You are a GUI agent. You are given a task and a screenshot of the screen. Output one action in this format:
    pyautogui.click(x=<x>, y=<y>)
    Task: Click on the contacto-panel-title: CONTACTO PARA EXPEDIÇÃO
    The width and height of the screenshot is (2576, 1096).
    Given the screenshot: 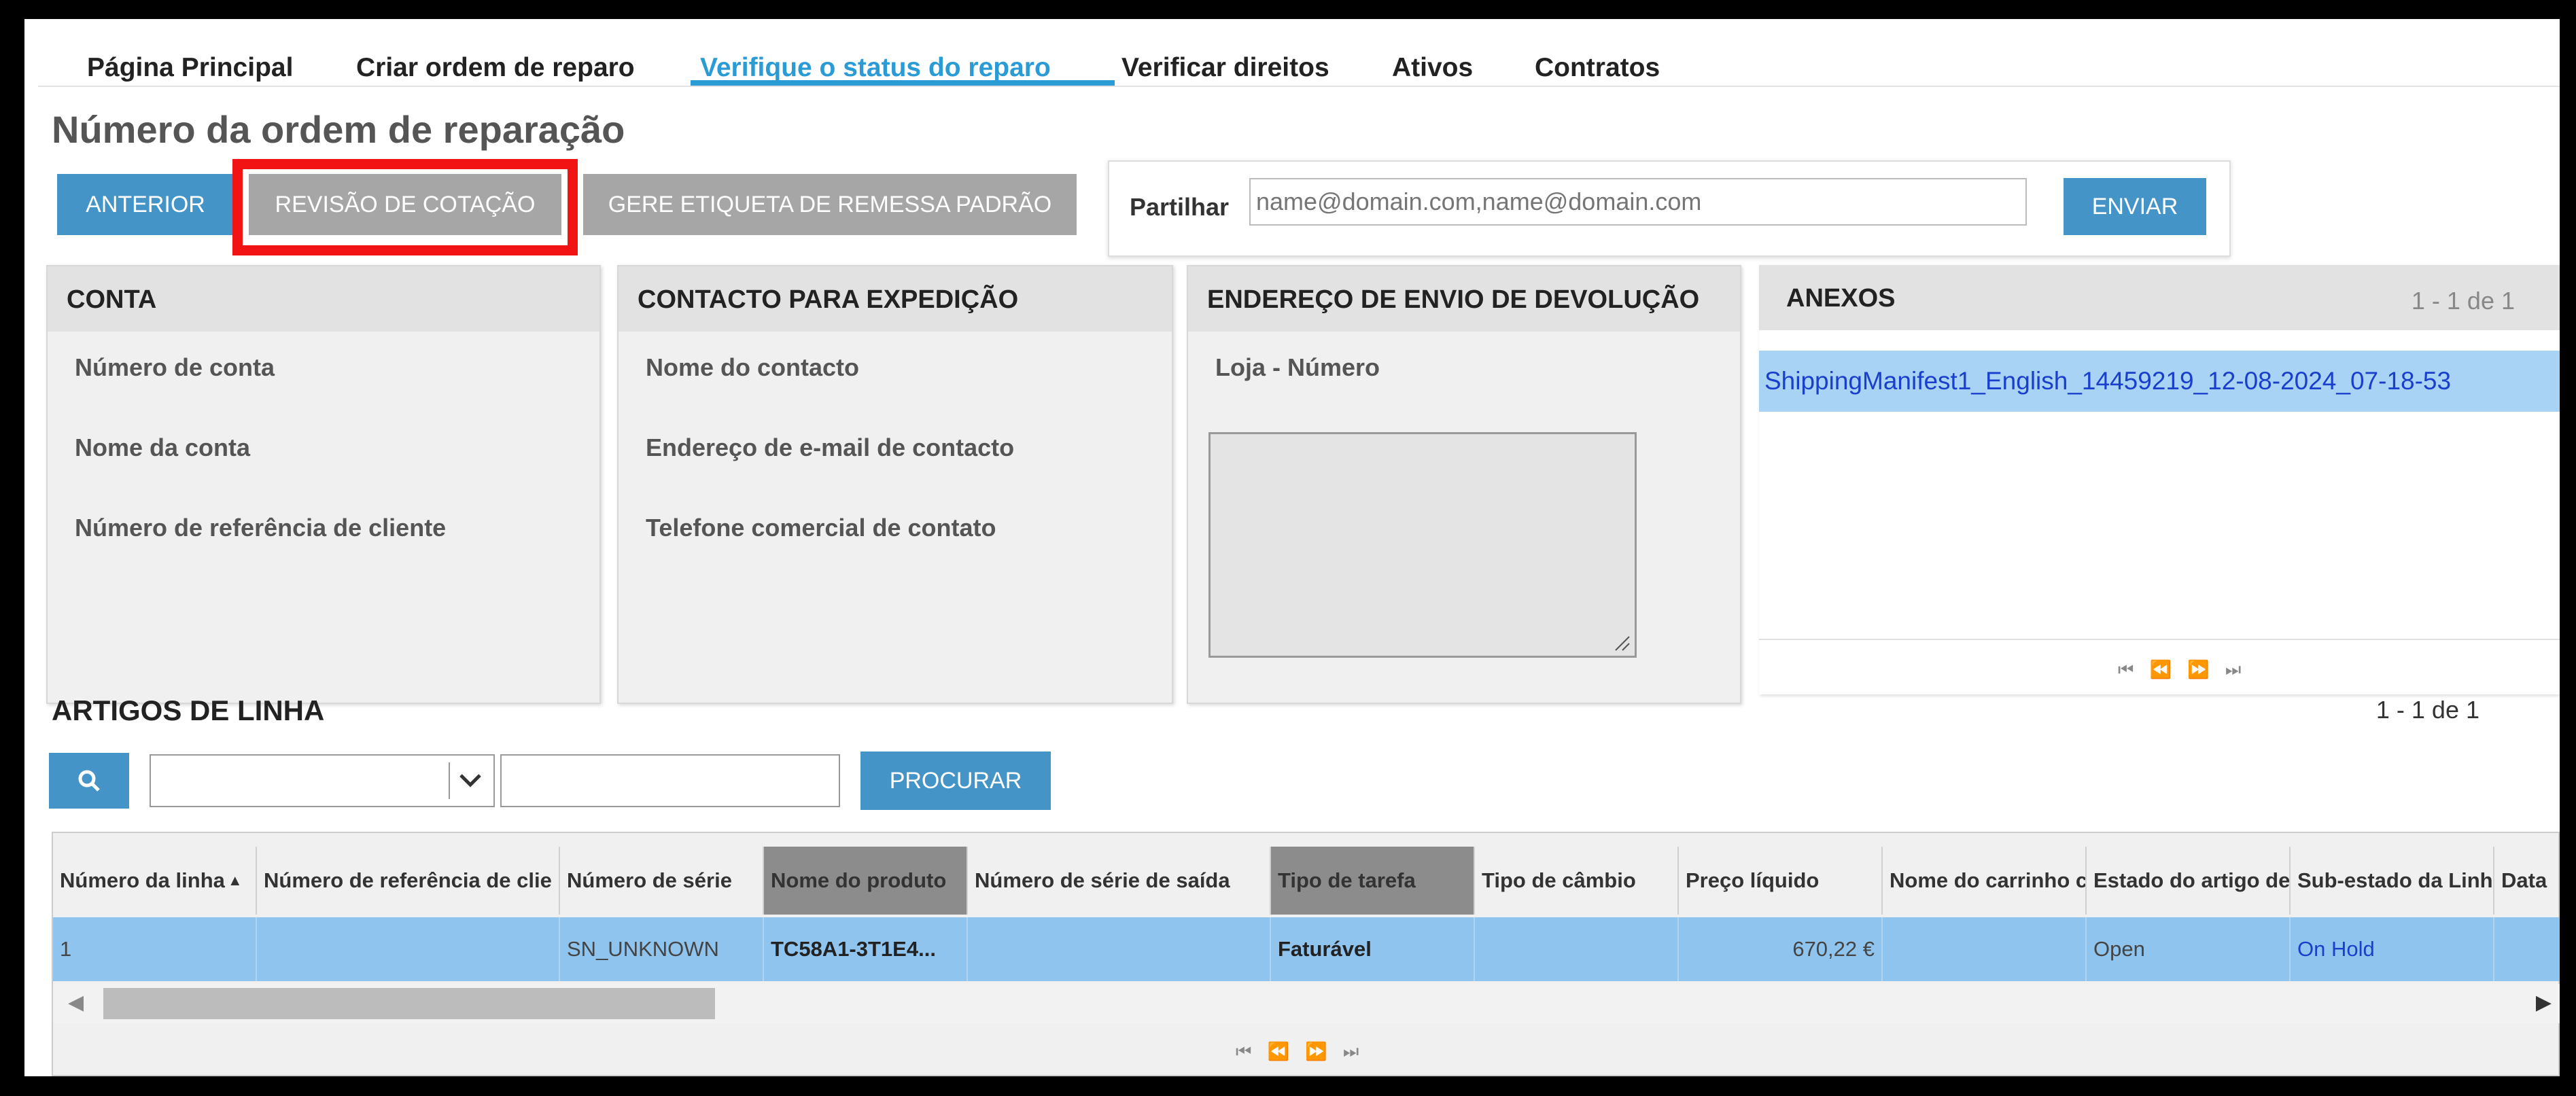 What is the action you would take?
    pyautogui.click(x=828, y=299)
    